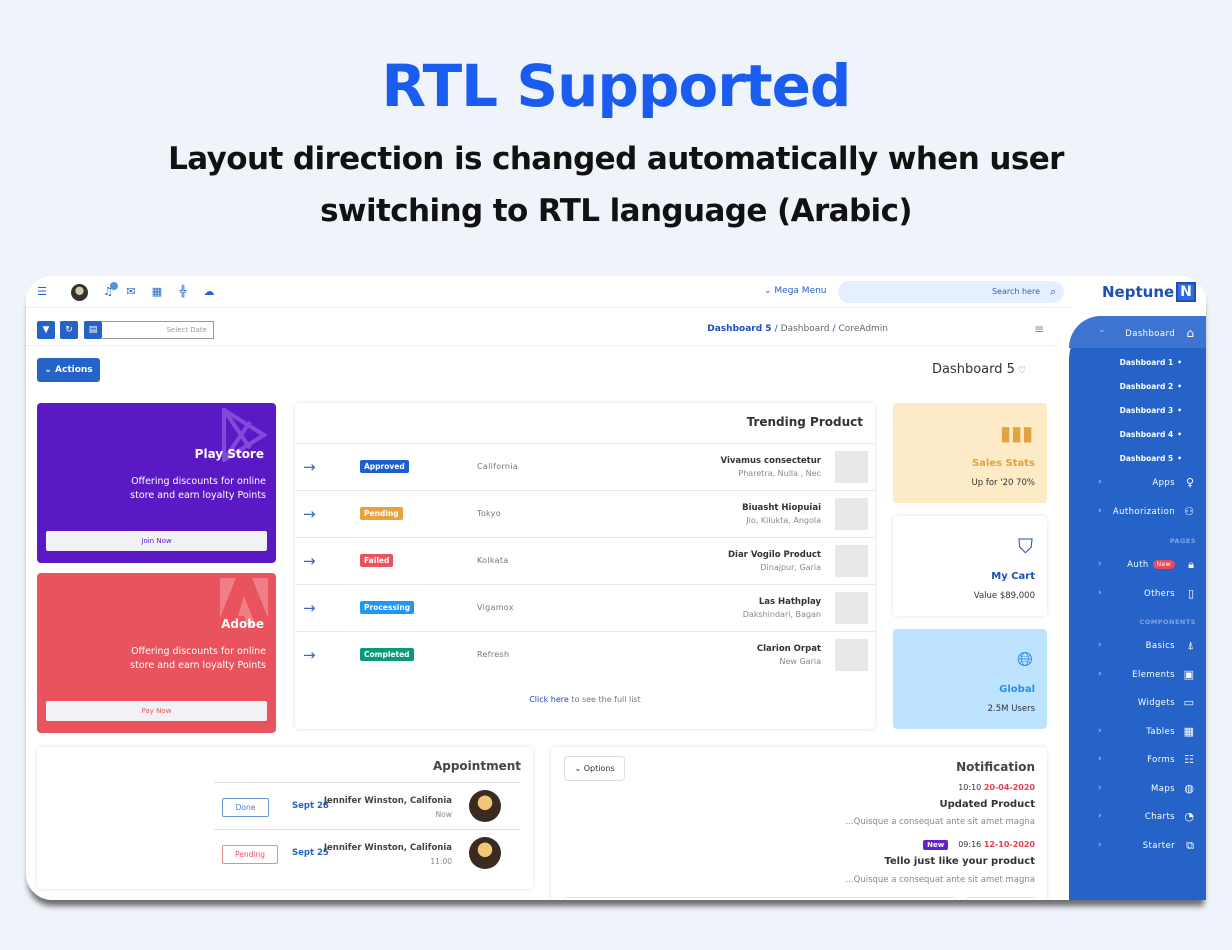  Describe the element at coordinates (616, 211) in the screenshot. I see `hero-subtitle-line2: switching to RTL language (Arabic)` at that location.